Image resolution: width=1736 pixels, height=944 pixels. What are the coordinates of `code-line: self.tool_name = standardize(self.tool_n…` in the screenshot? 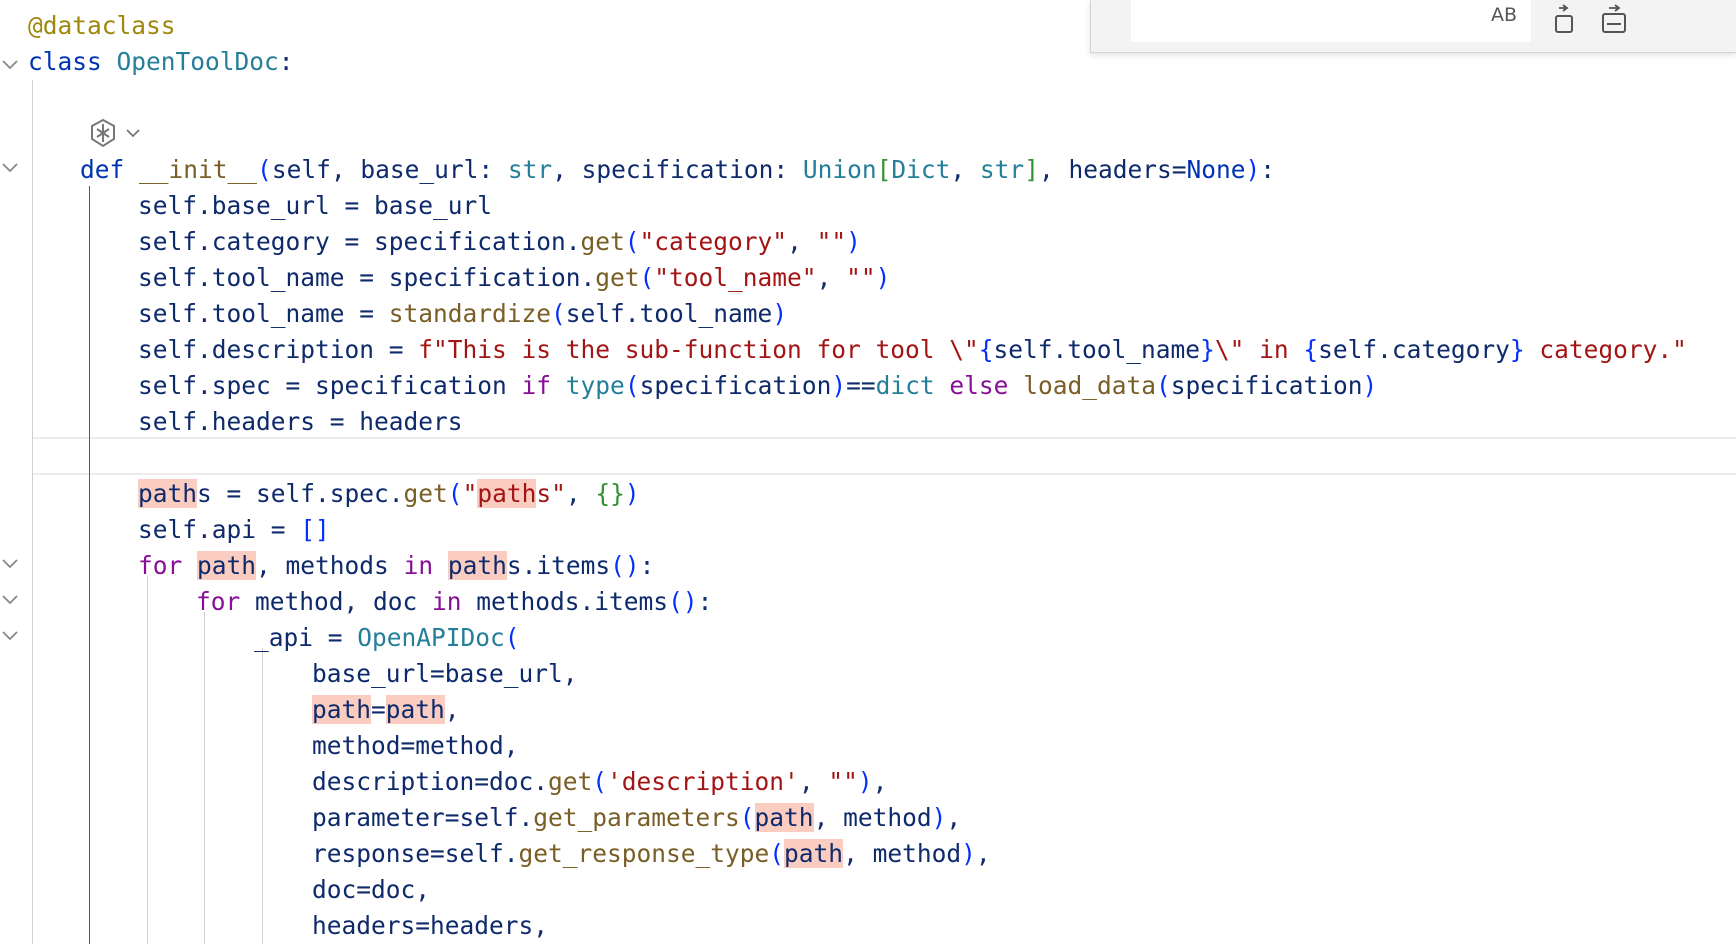 It's located at (462, 314).